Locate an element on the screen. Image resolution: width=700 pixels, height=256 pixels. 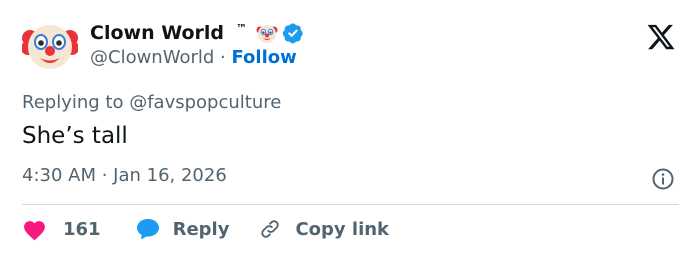
replying-to-prefix: Replying to is located at coordinates (76, 102).